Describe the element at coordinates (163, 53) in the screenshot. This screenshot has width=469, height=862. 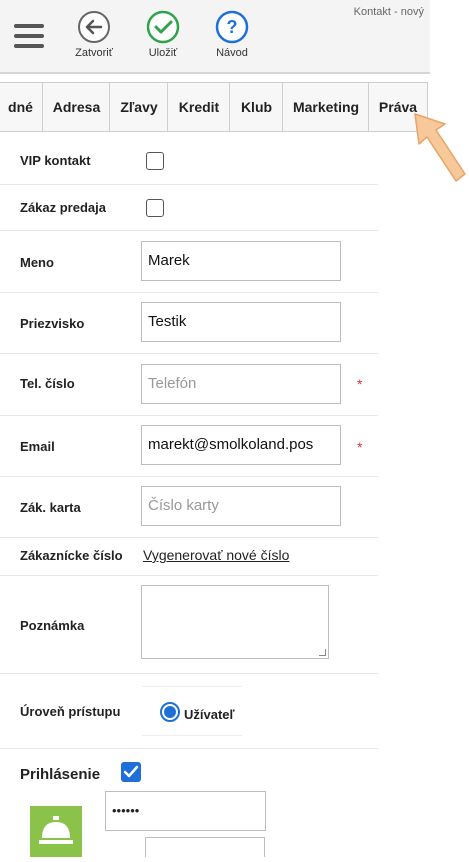
I see `save-button-label: Uložiť` at that location.